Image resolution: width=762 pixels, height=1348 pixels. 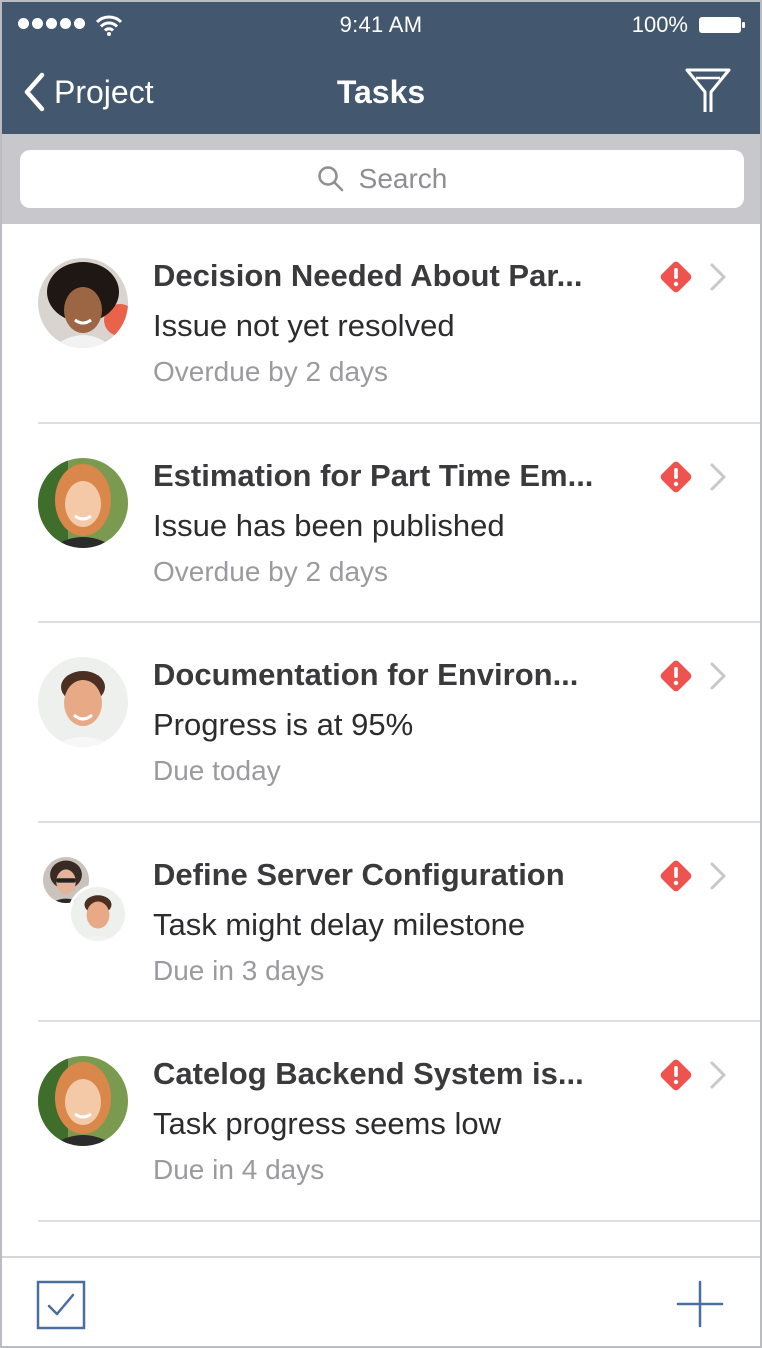 I want to click on search-input: Search, so click(x=382, y=179).